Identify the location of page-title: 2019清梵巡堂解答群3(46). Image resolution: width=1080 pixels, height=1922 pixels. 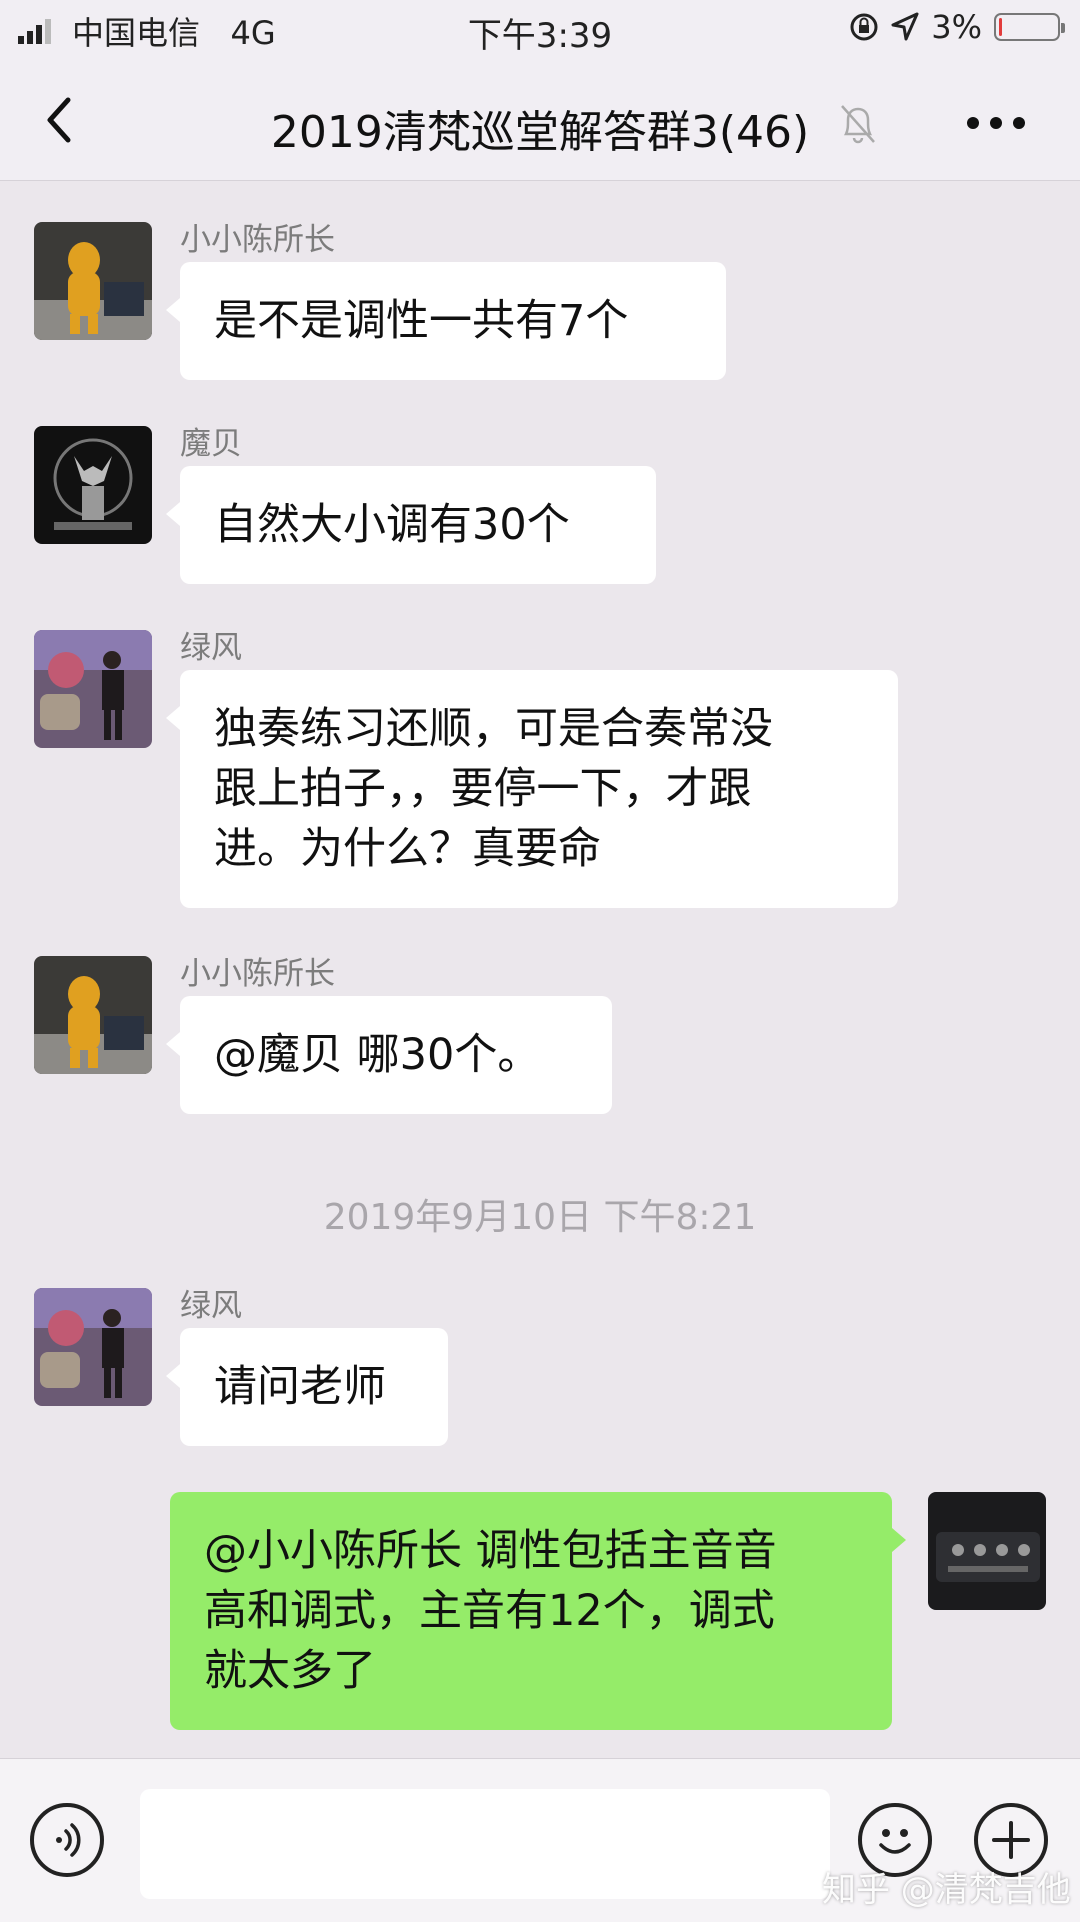
(540, 132).